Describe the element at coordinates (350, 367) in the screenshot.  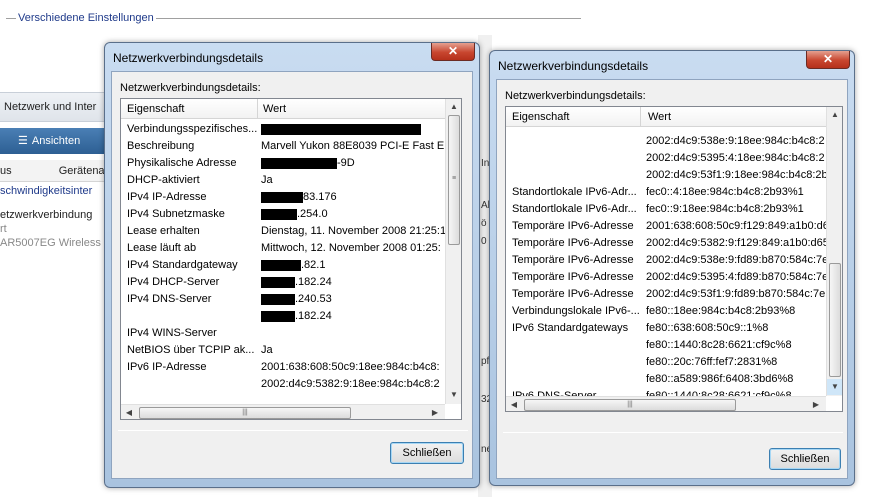
I see `property-value: 2001:638:608:50c9:18ee:984c:b4c8:` at that location.